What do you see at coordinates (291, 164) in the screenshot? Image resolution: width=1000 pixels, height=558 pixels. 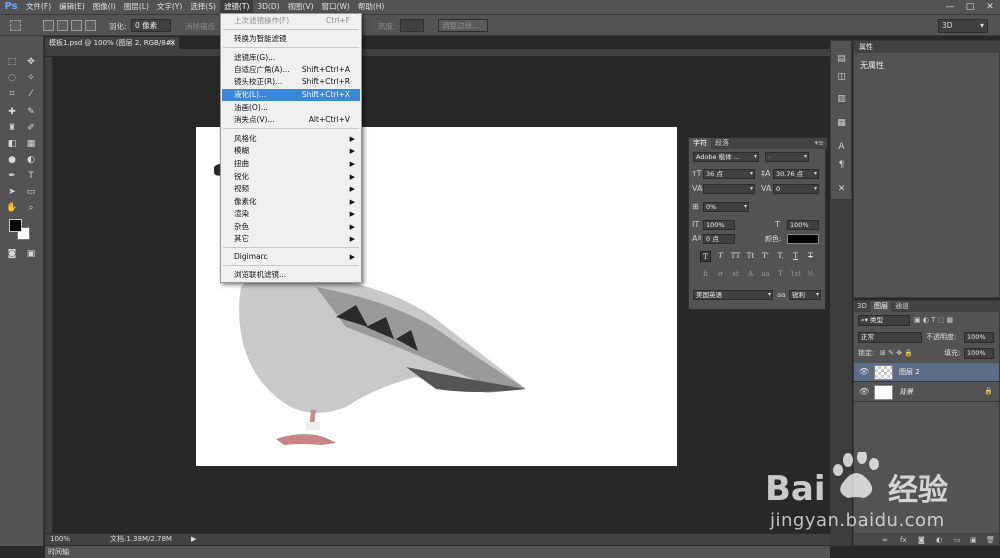 I see `menu-item-distort: 扭曲 ▶` at bounding box center [291, 164].